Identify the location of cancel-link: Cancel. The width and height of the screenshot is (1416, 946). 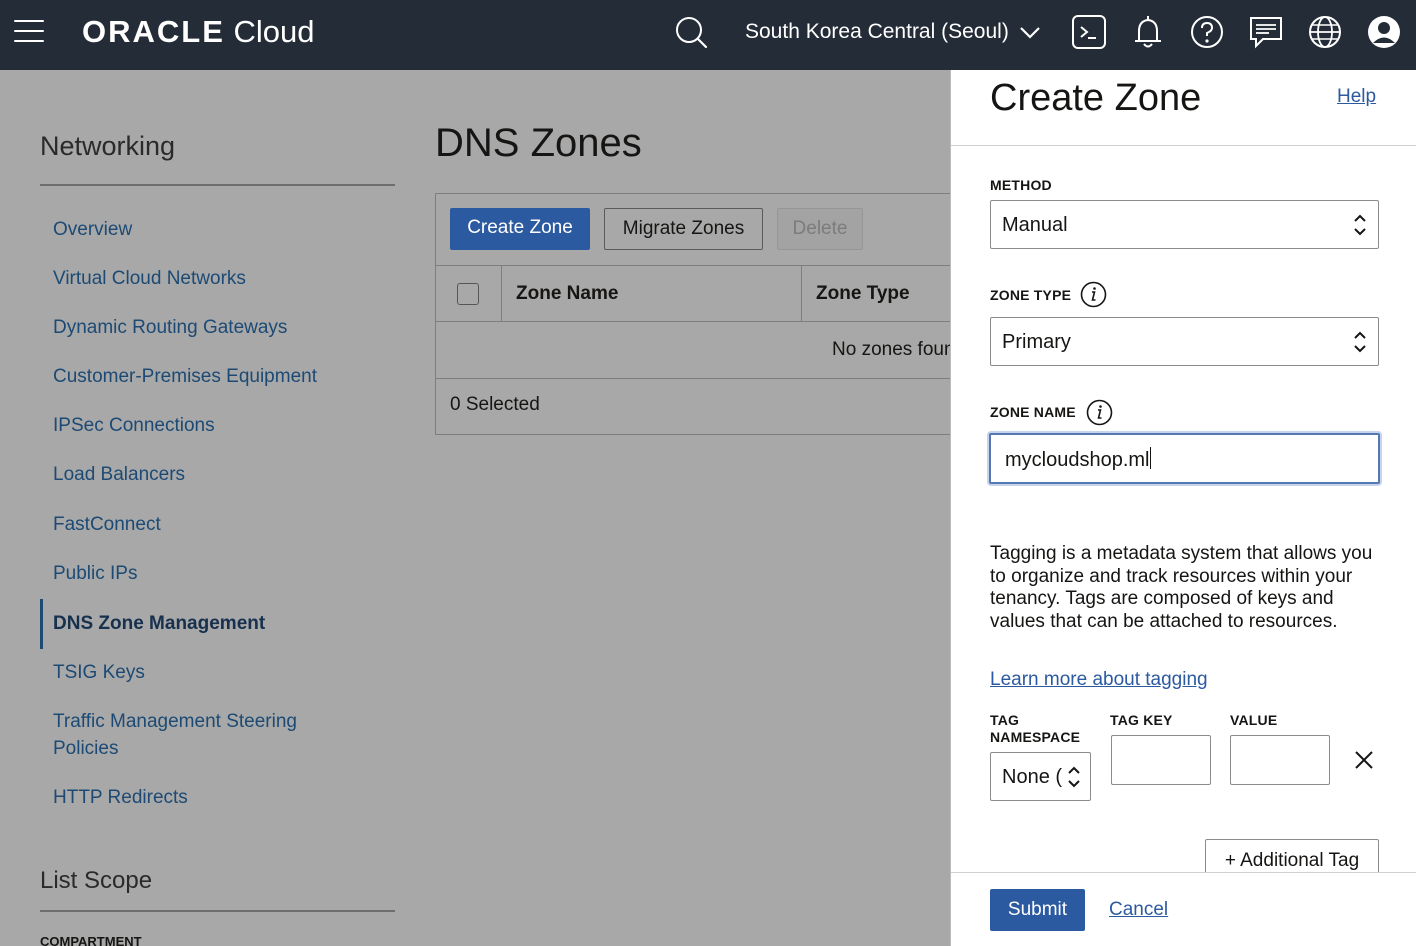
(1138, 910).